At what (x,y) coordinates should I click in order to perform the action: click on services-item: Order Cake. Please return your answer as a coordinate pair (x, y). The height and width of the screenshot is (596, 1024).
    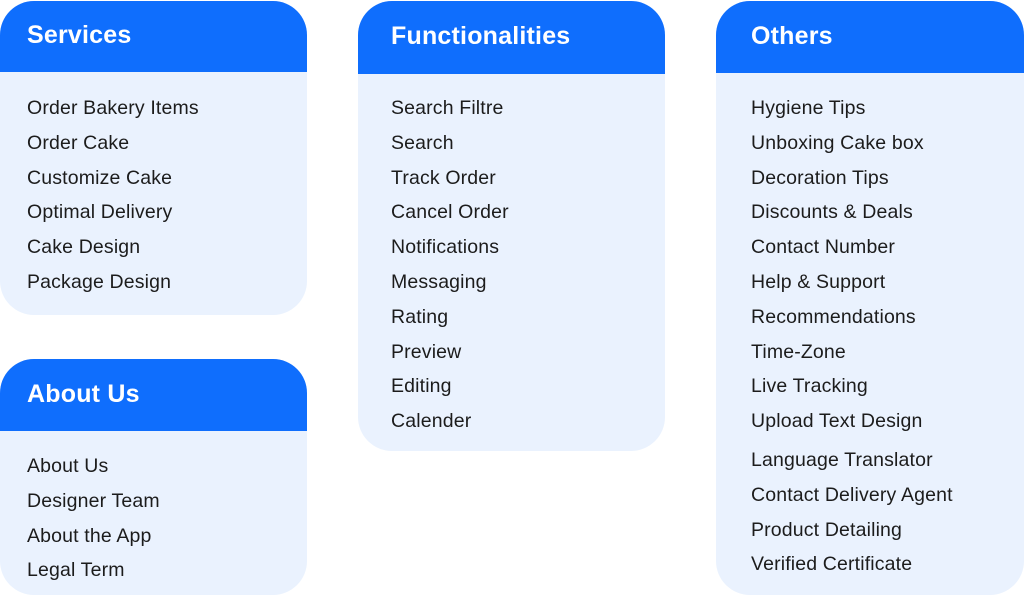
    Looking at the image, I should click on (78, 142).